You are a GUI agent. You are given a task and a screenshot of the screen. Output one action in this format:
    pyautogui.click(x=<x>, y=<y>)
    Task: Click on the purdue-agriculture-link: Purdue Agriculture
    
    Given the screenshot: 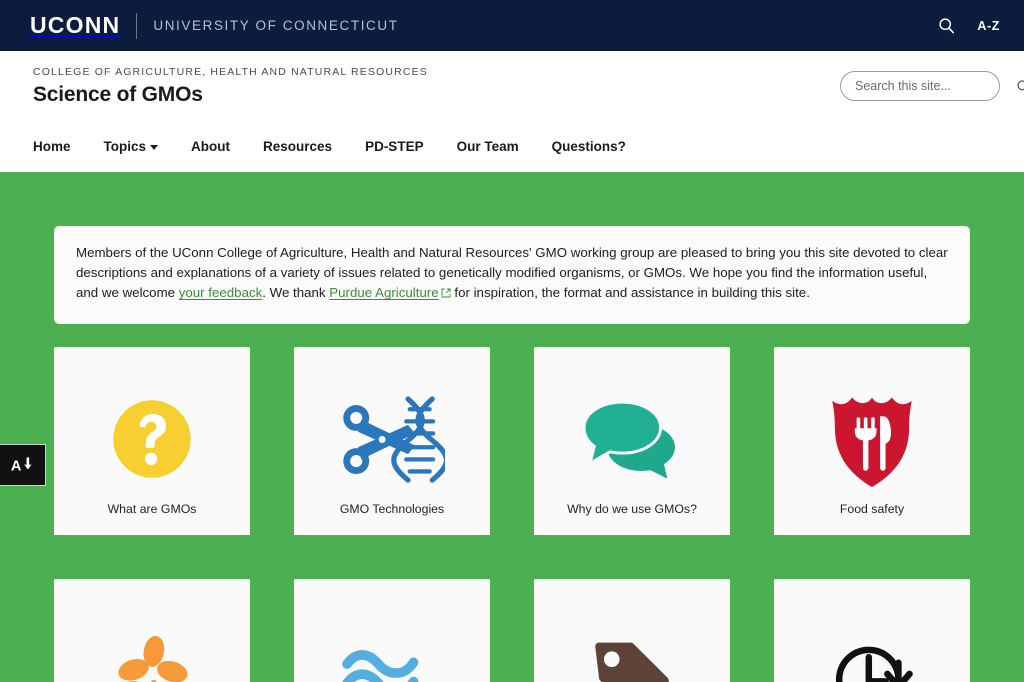 What is the action you would take?
    pyautogui.click(x=383, y=292)
    